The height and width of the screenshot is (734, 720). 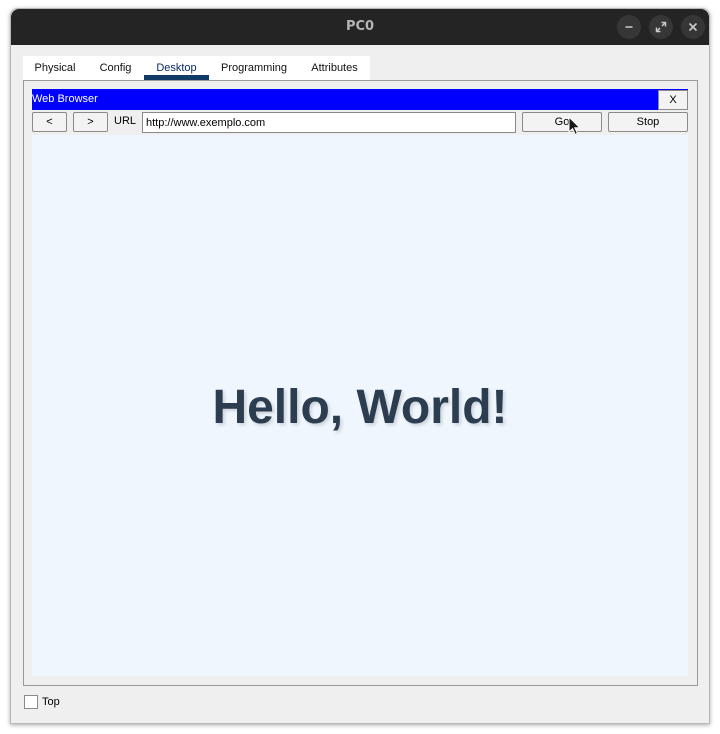 I want to click on maximize-button, so click(x=661, y=27).